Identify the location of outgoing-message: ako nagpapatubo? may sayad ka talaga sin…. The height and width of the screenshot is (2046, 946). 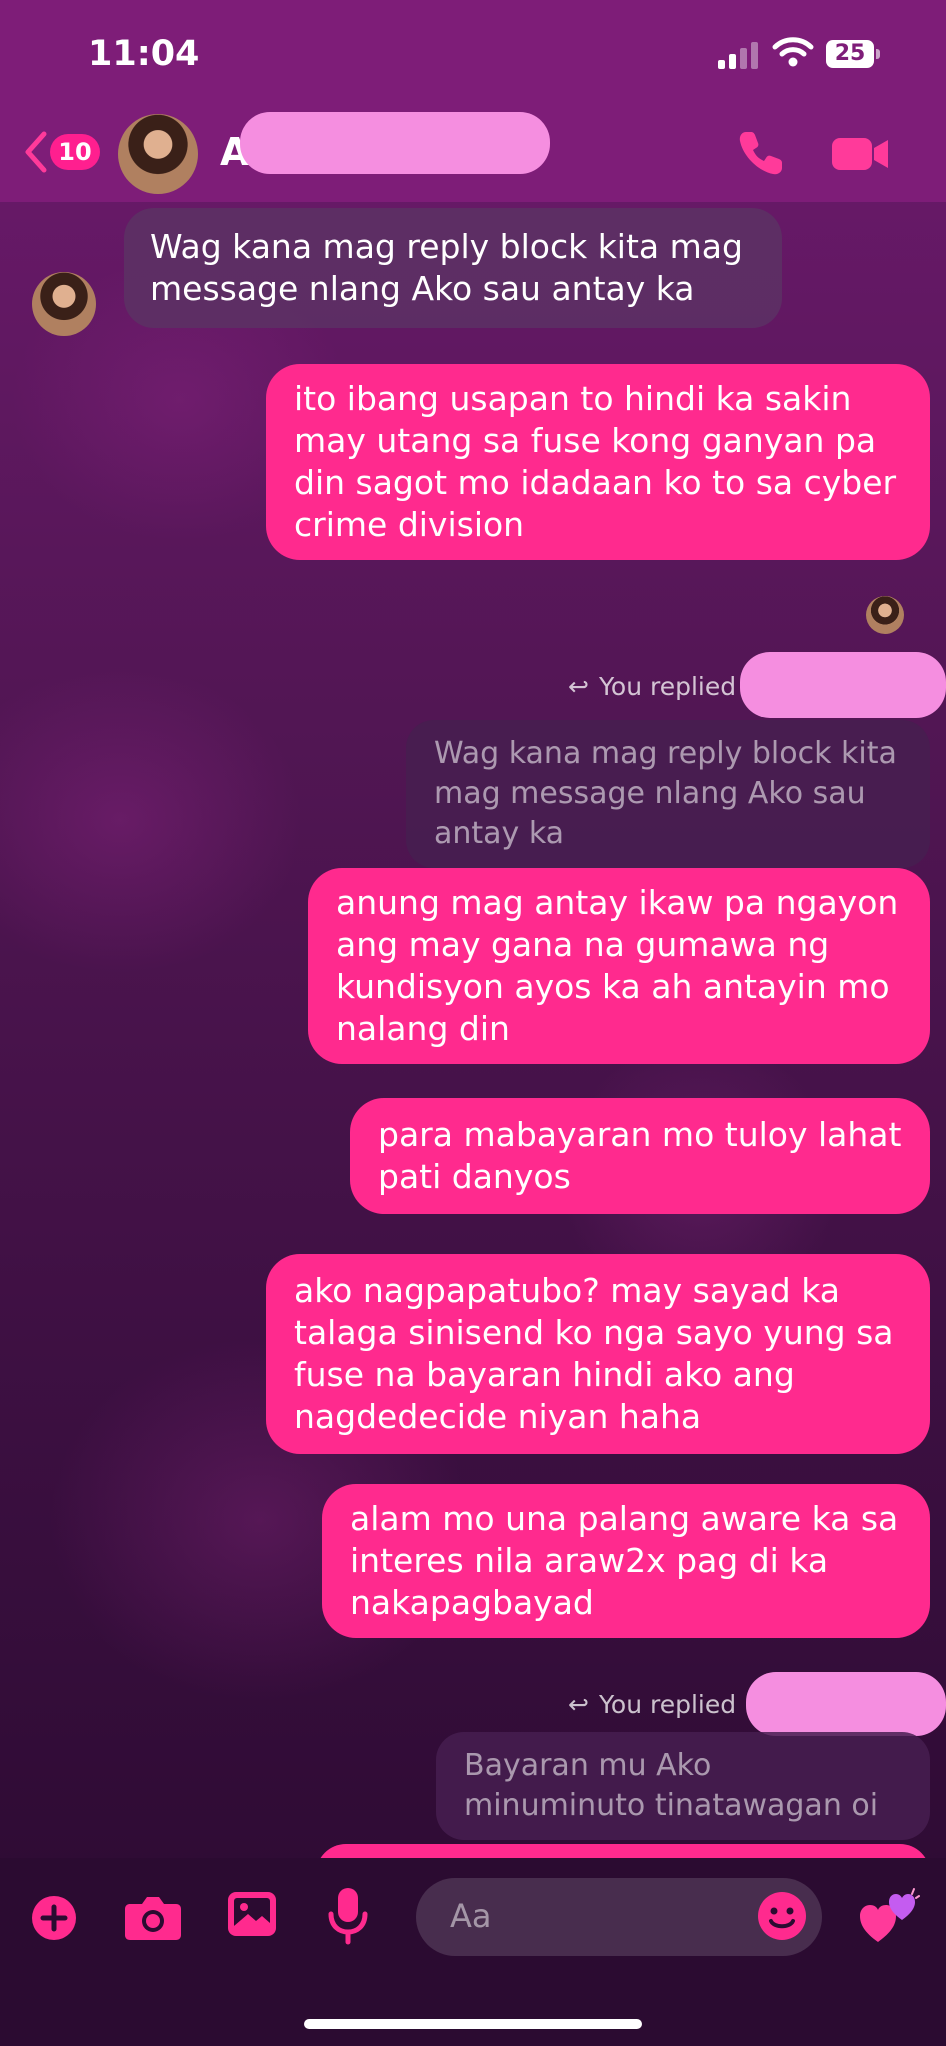
(598, 1354).